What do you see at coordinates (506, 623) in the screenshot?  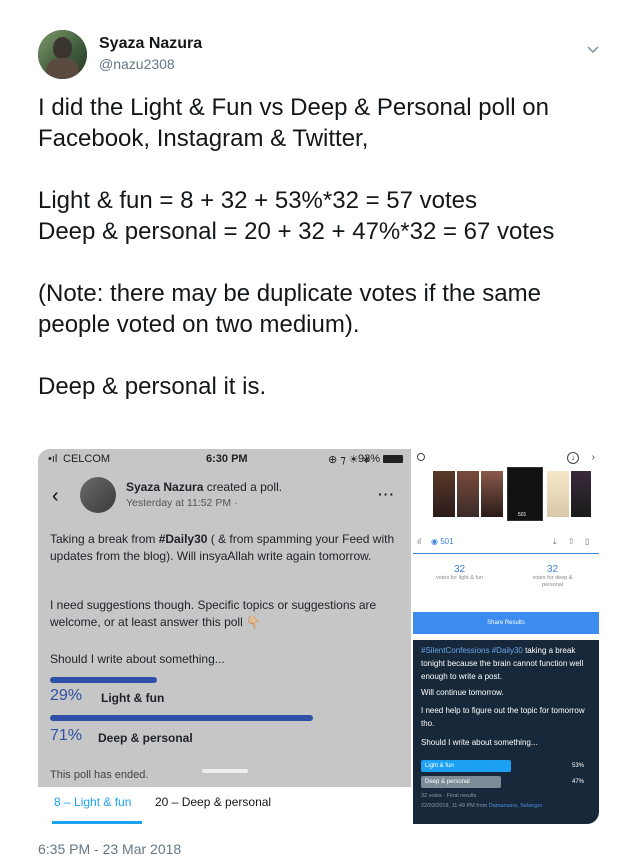 I see `share-results-button: Share Results` at bounding box center [506, 623].